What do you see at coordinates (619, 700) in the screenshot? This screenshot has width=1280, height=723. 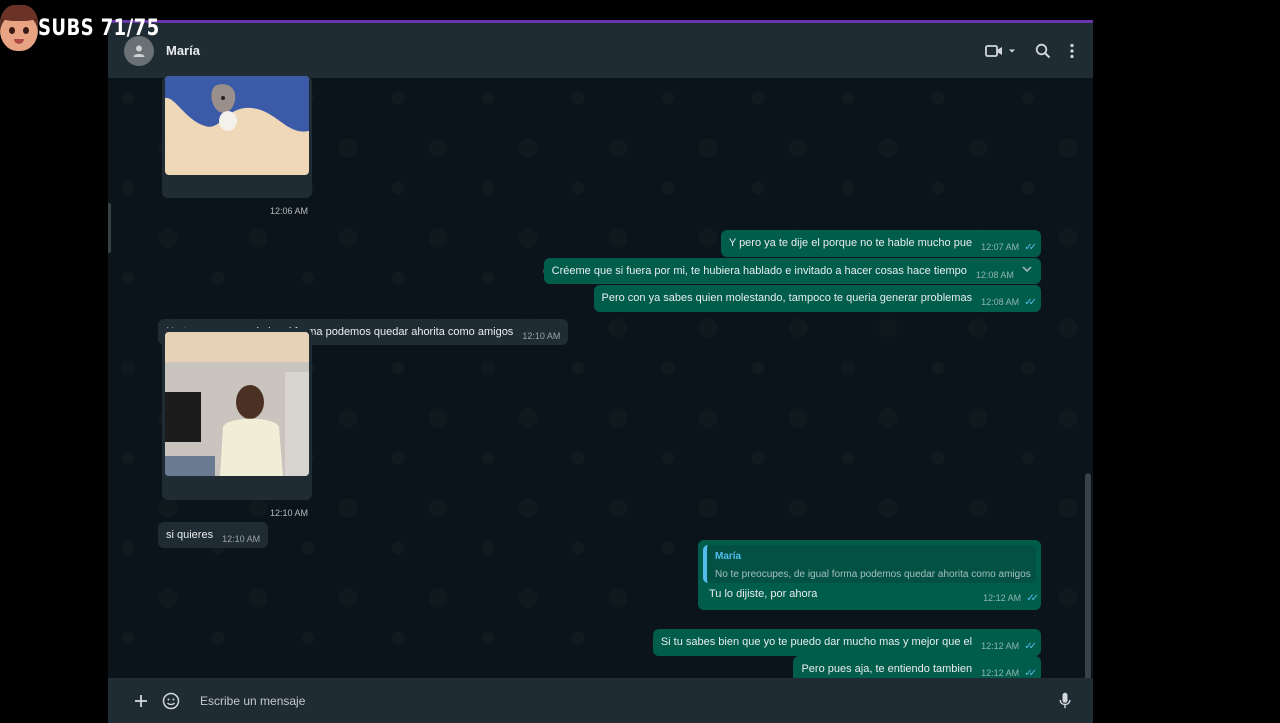 I see `message-input` at bounding box center [619, 700].